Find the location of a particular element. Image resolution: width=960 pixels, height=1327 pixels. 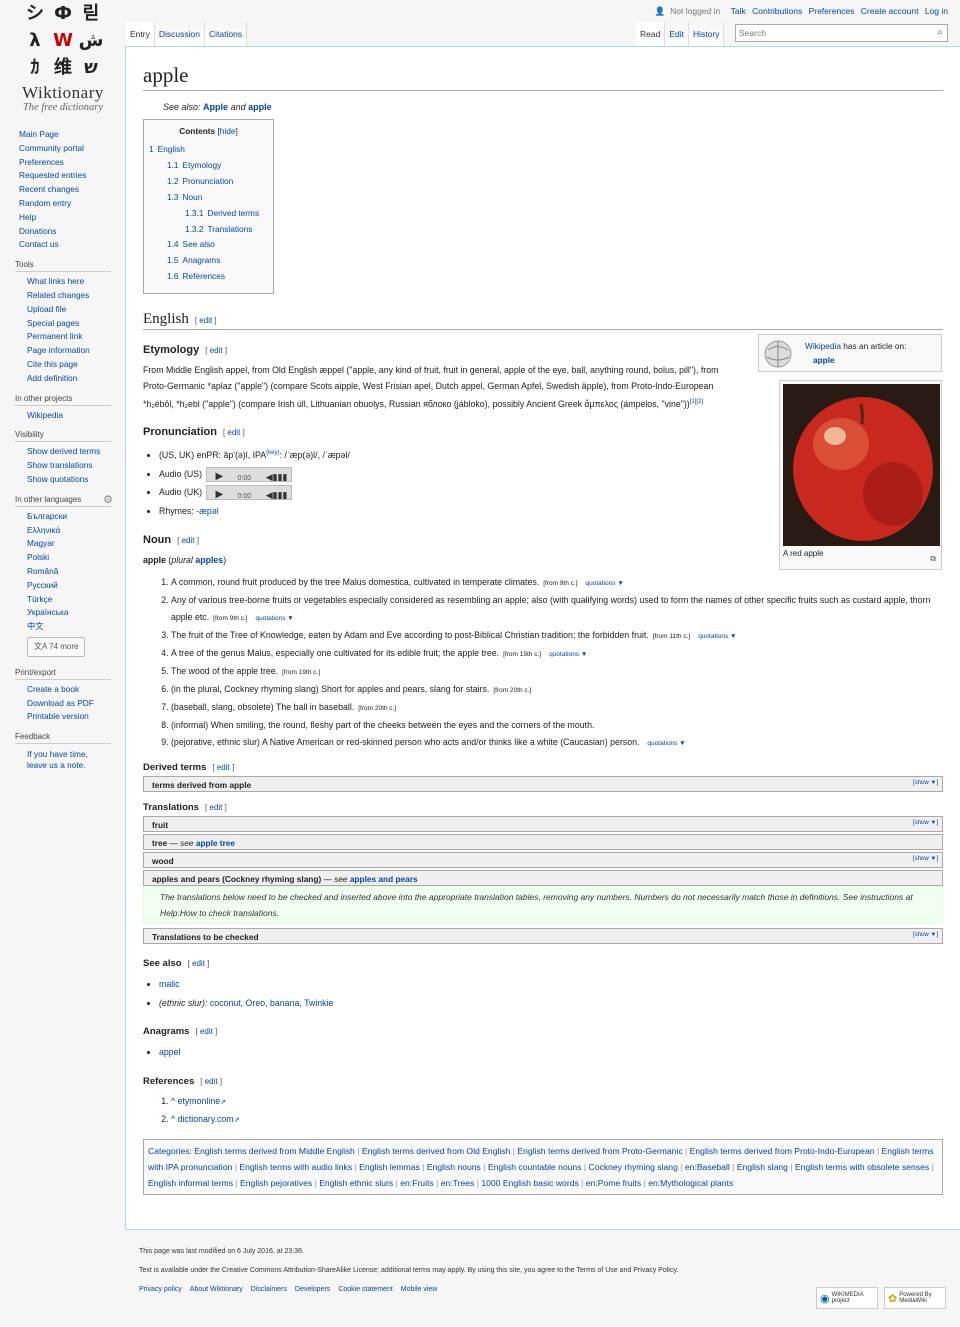

reference-link: ^ dictionary.com is located at coordinates (202, 1119).